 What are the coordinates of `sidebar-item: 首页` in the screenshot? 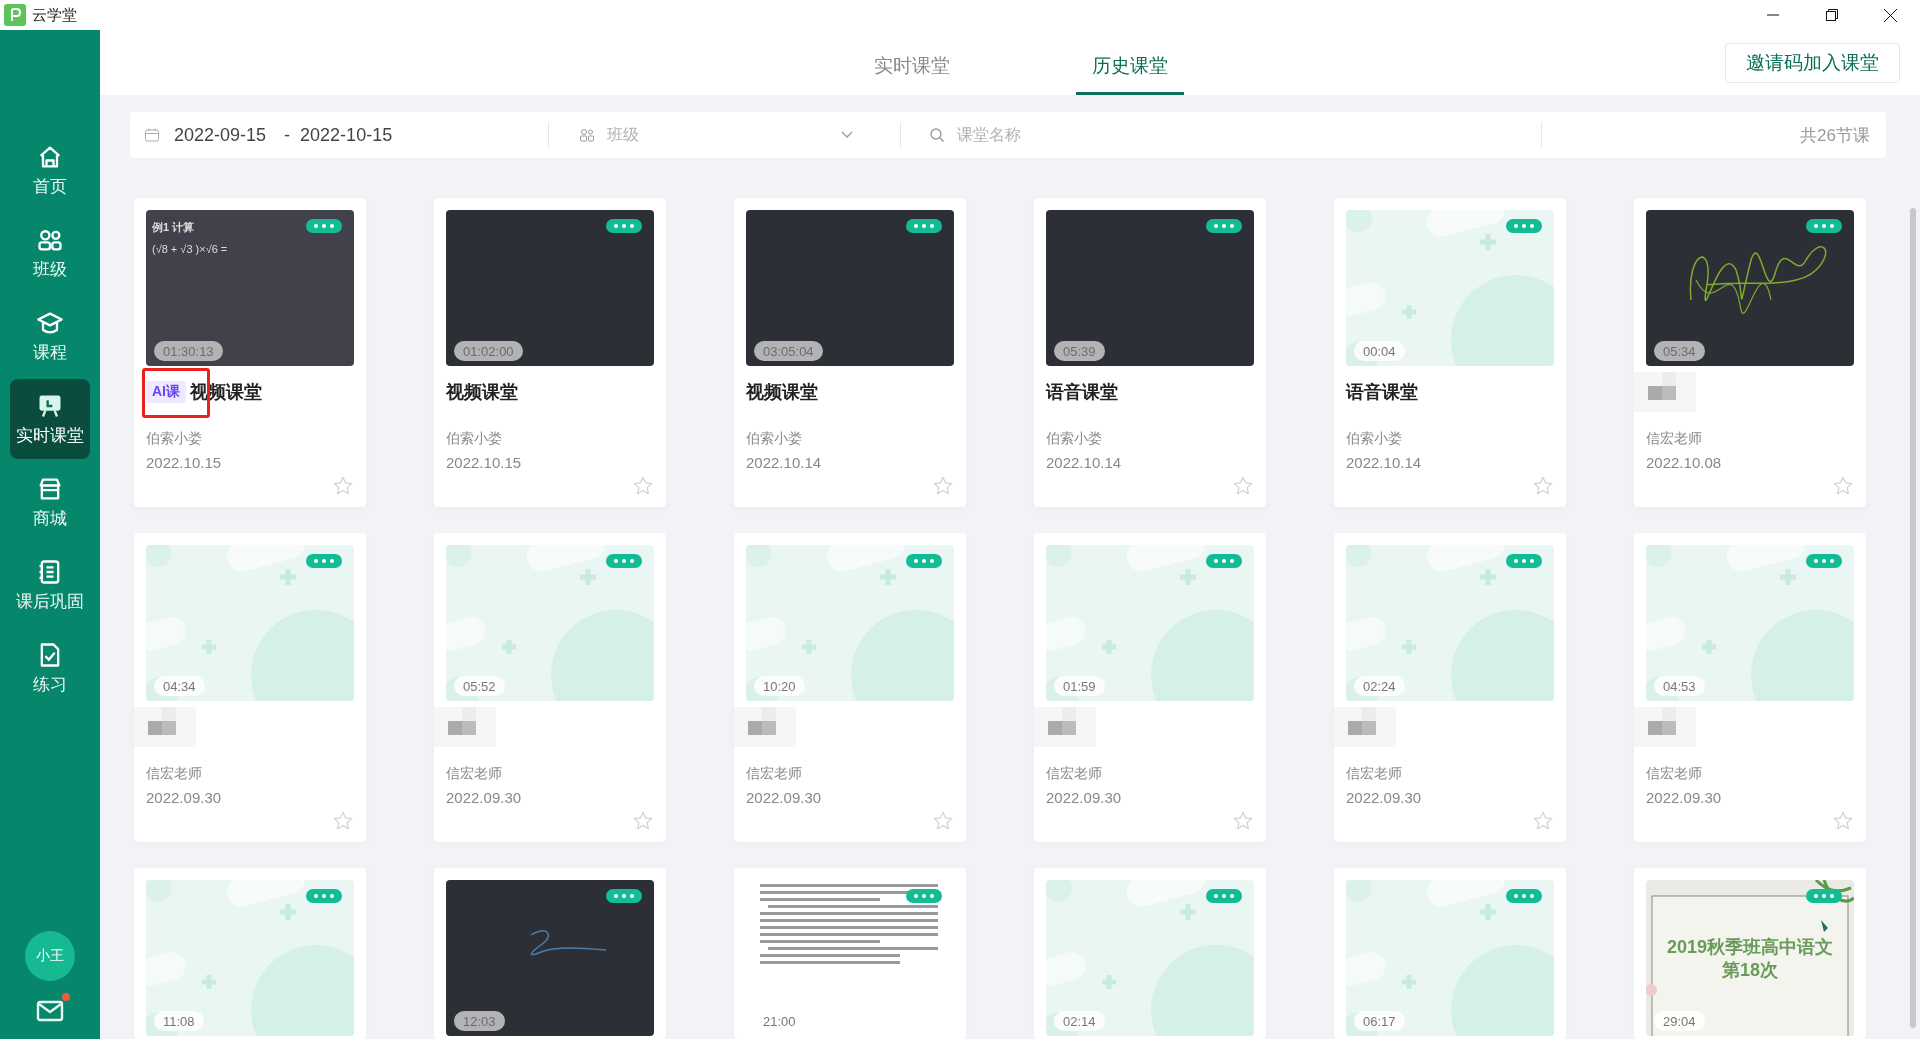 It's located at (50, 170).